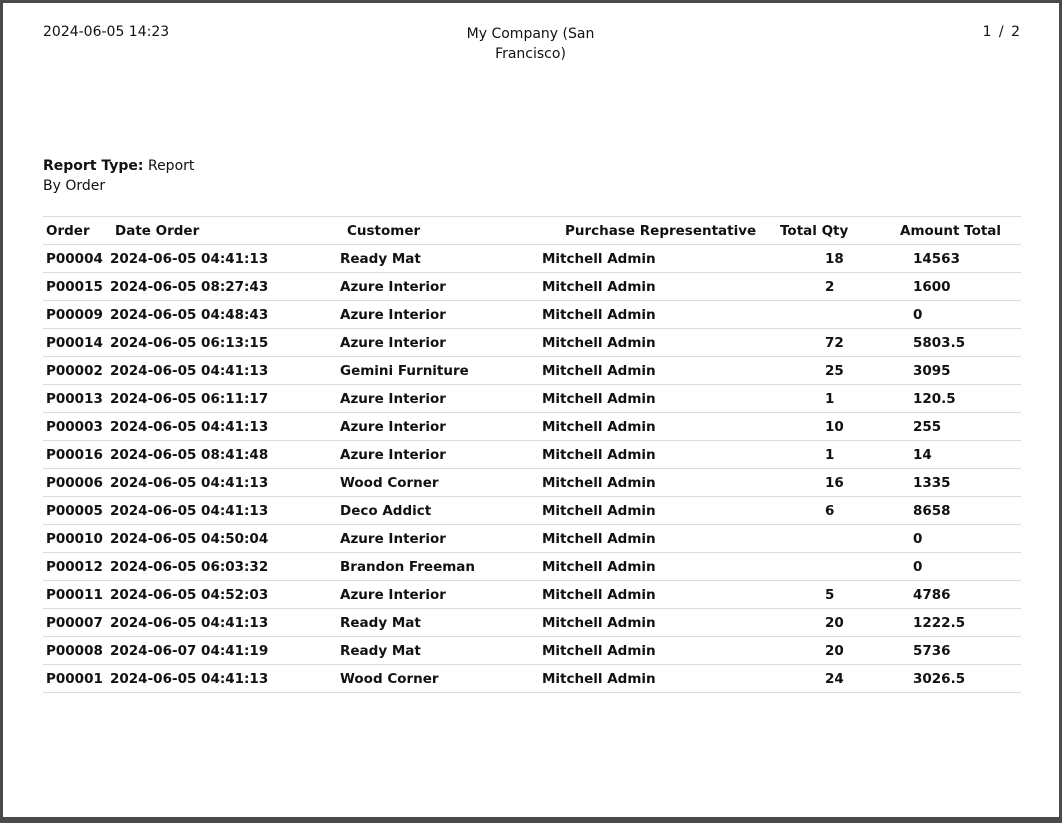  What do you see at coordinates (389, 679) in the screenshot?
I see `customer-cell: Wood Corner` at bounding box center [389, 679].